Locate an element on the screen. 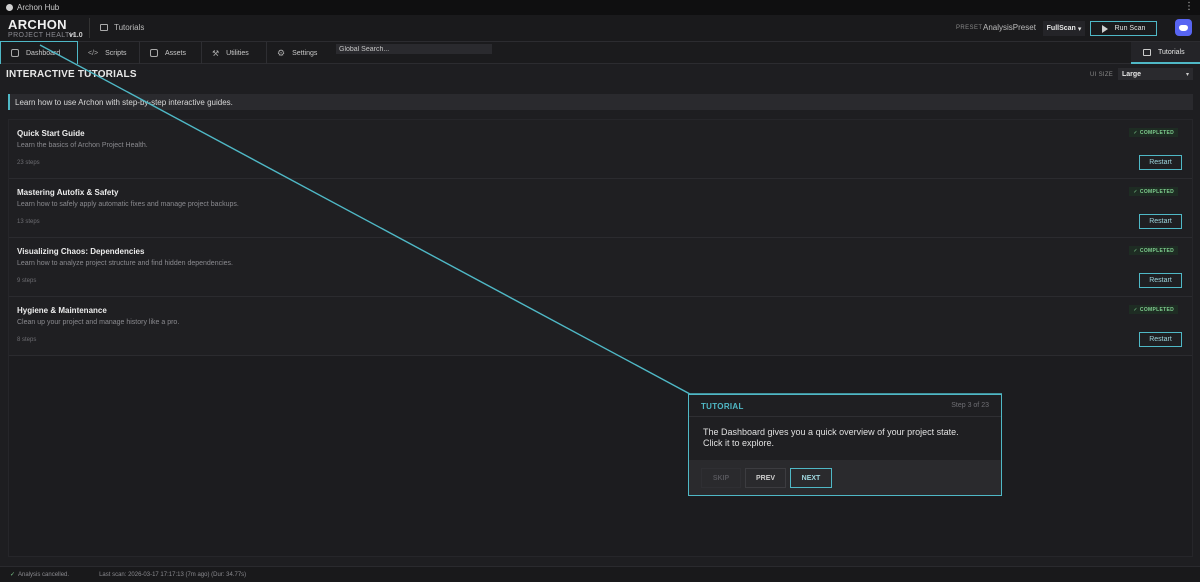 The height and width of the screenshot is (582, 1200). tutorial-steps: 13 steps is located at coordinates (28, 222).